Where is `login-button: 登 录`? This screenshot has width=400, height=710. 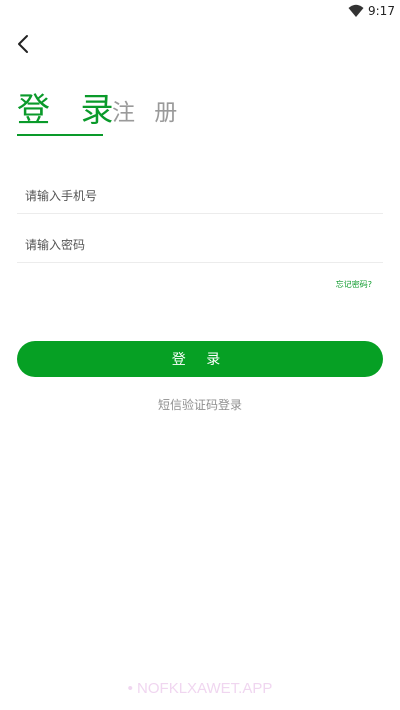
login-button: 登 录 is located at coordinates (200, 359).